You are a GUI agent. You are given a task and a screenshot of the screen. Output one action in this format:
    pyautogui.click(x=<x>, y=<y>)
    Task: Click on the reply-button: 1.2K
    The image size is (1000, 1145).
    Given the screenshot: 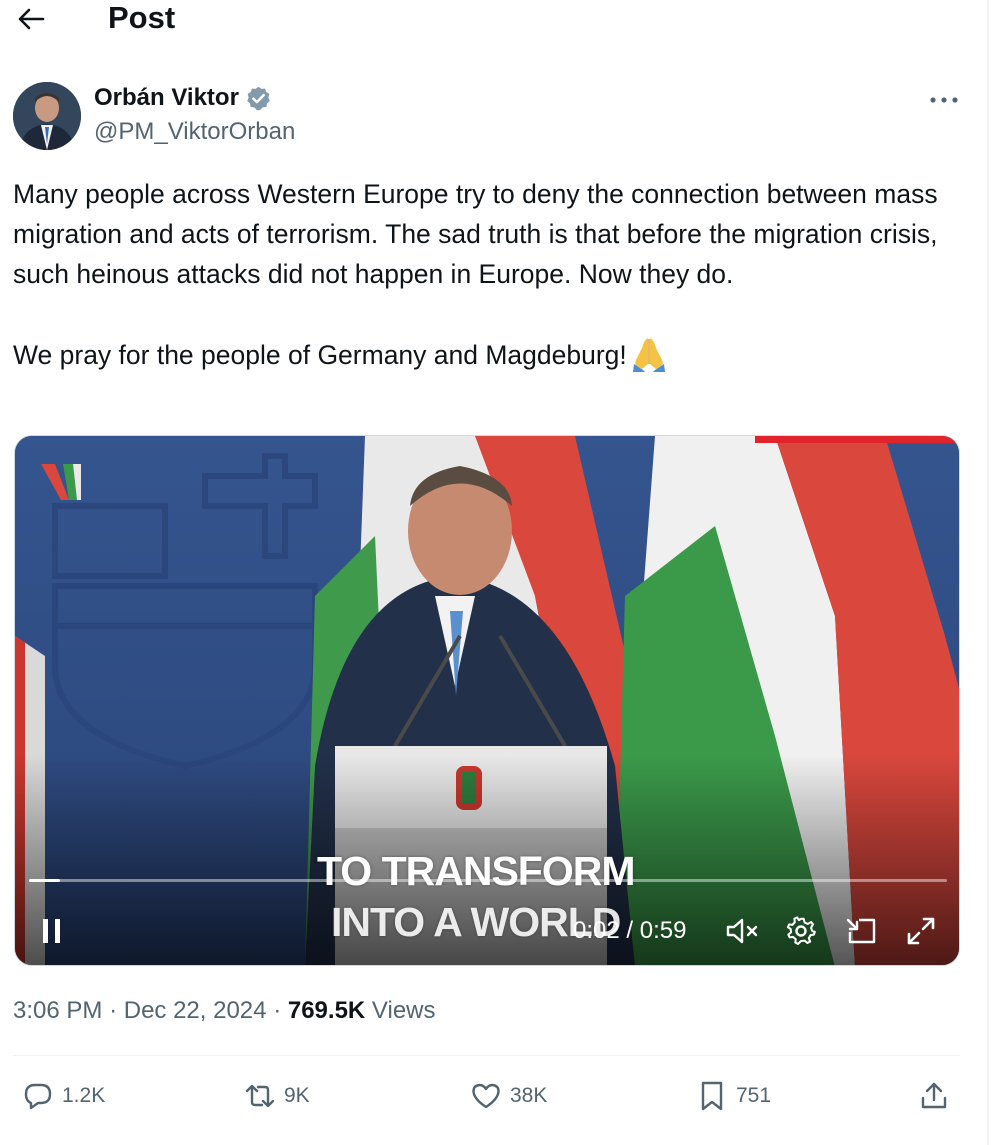 What is the action you would take?
    pyautogui.click(x=63, y=1096)
    